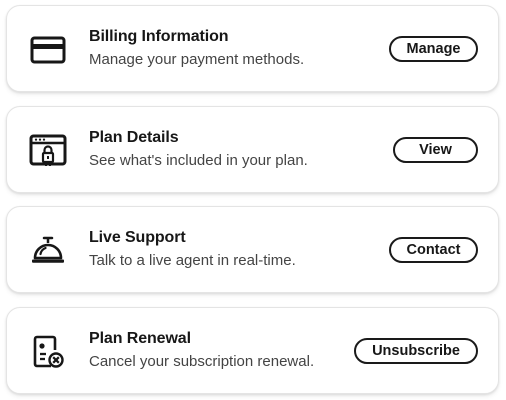  I want to click on card-title: Plan Details, so click(134, 137).